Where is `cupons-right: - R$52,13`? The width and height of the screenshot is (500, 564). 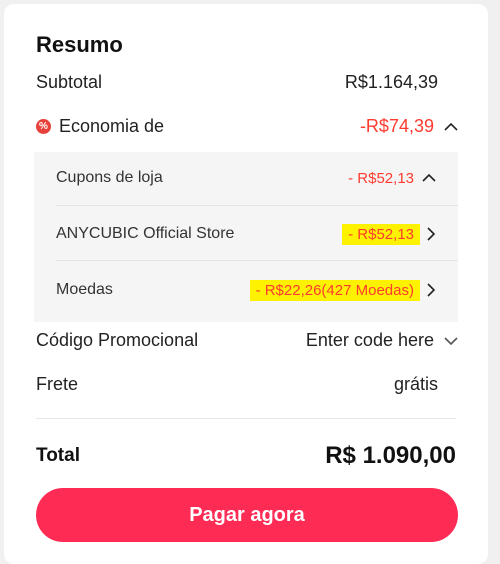 cupons-right: - R$52,13 is located at coordinates (392, 178).